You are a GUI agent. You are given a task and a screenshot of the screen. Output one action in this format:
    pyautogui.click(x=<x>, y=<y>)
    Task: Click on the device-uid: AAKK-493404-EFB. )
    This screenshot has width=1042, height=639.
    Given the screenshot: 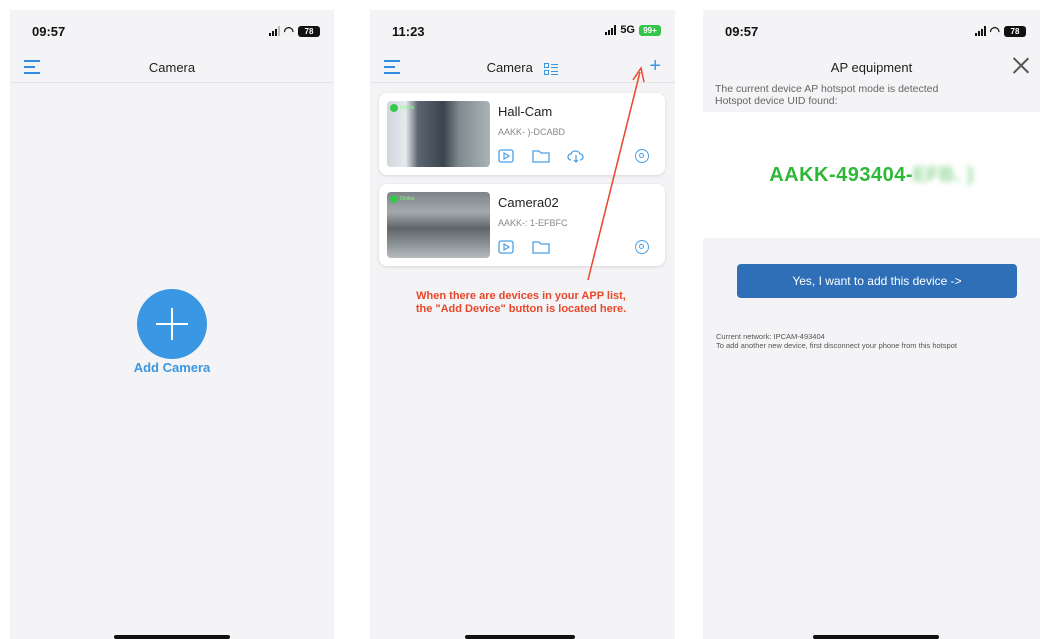 What is the action you would take?
    pyautogui.click(x=871, y=175)
    